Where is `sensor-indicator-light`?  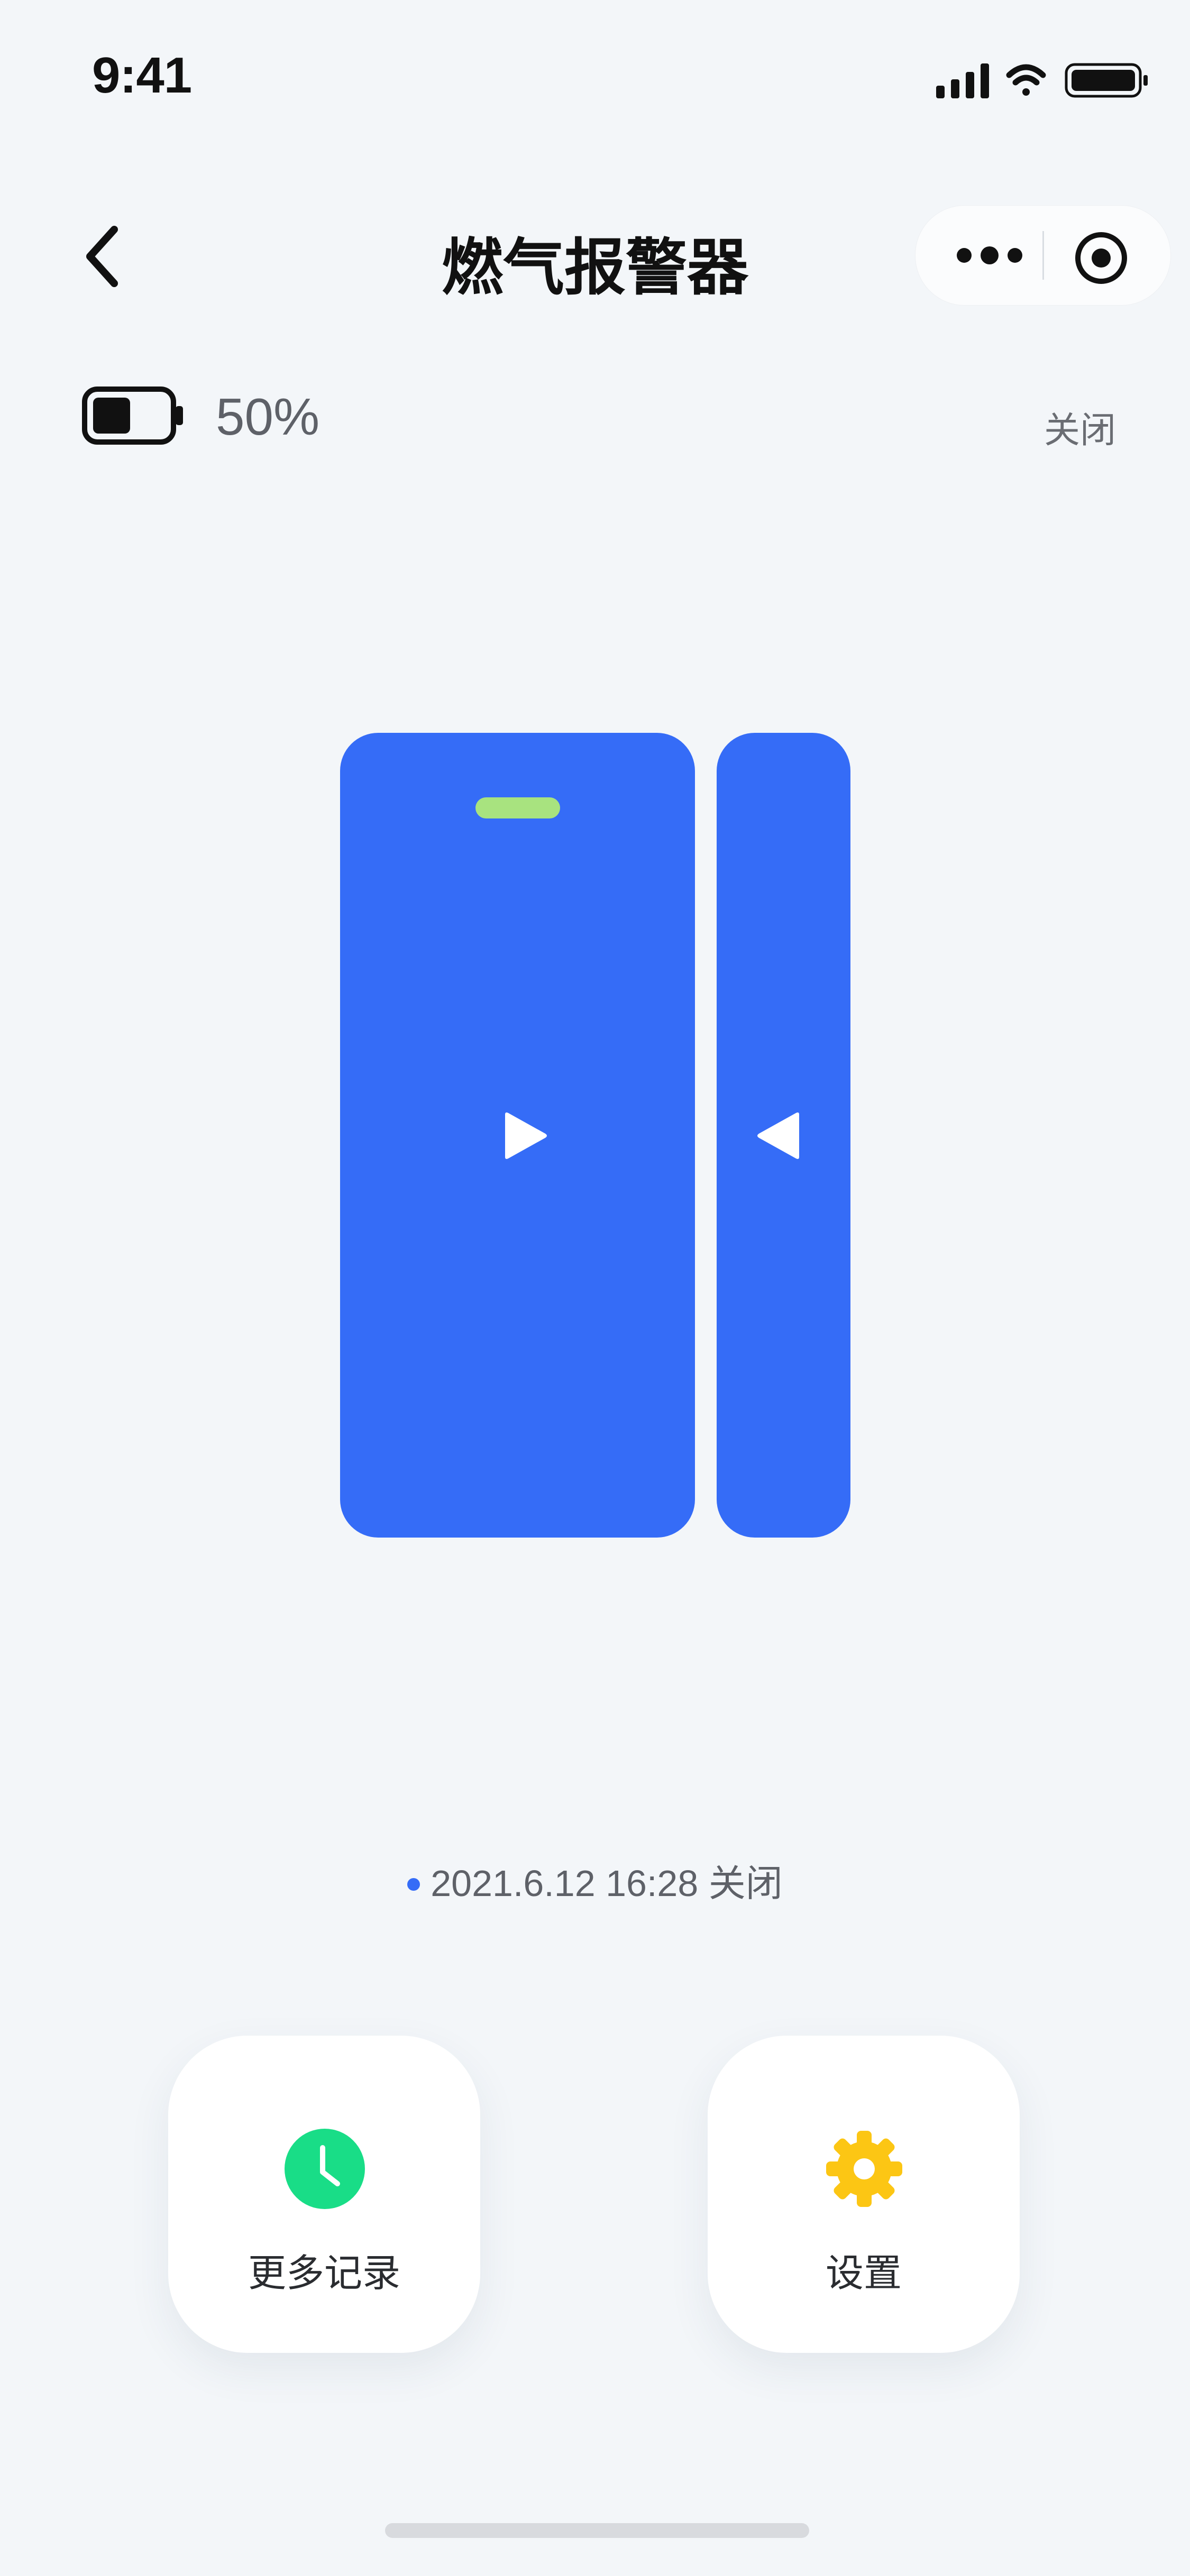
sensor-indicator-light is located at coordinates (517, 807).